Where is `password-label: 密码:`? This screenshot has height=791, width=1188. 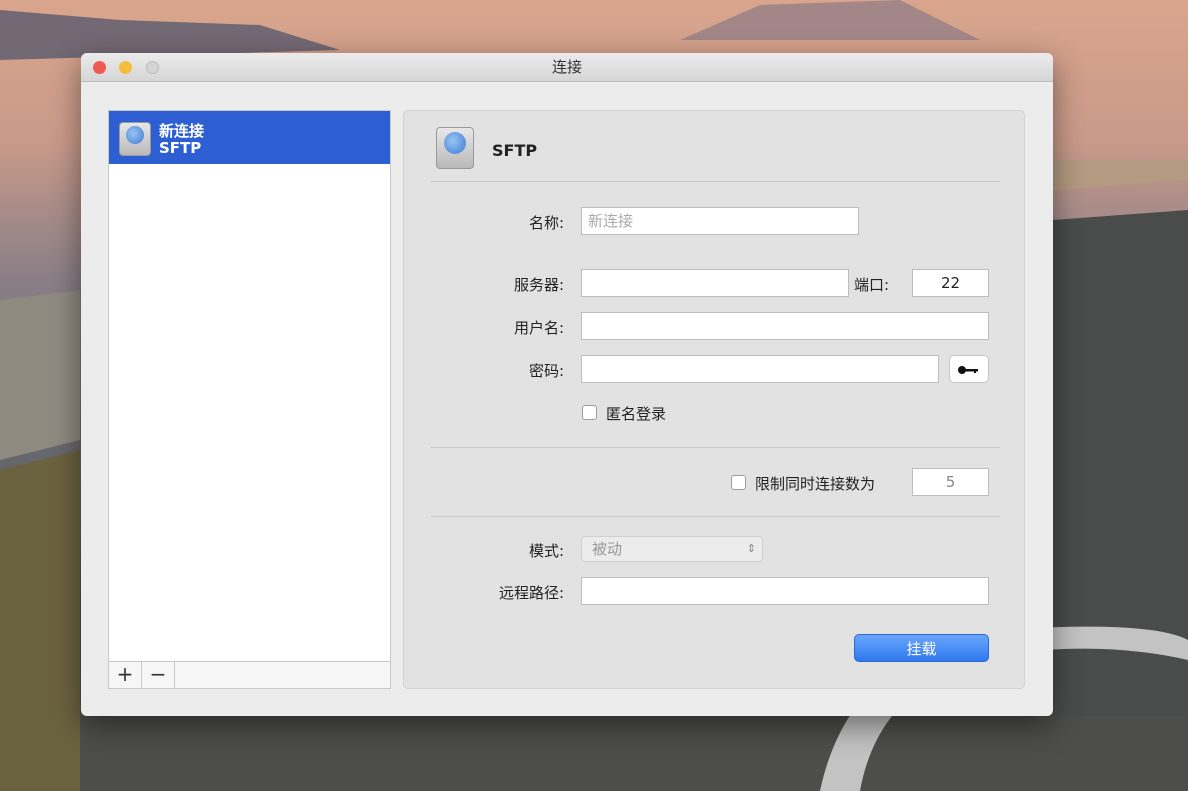
password-label: 密码: is located at coordinates (546, 371).